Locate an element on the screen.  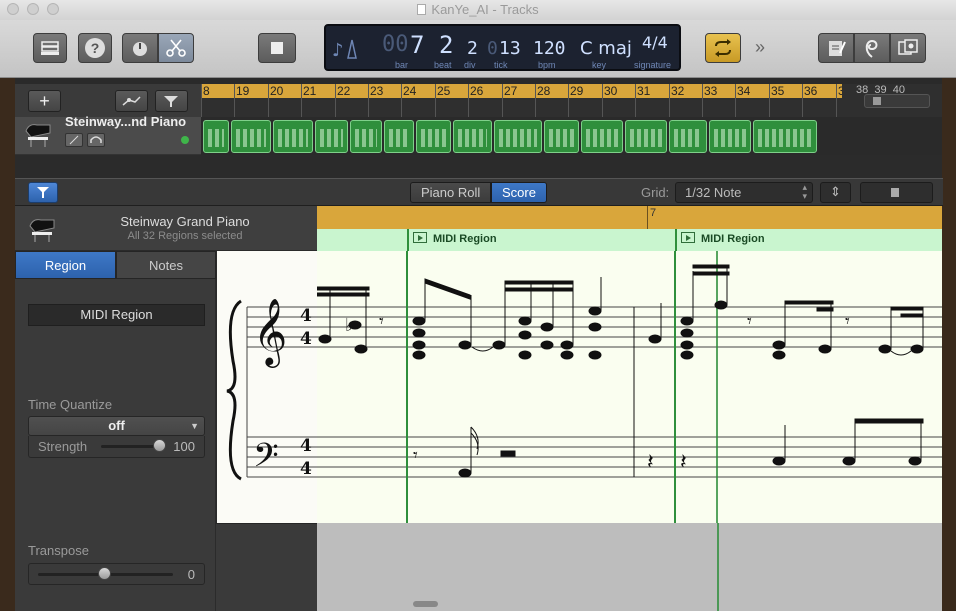
strength-label: Strength is located at coordinates (63, 446).